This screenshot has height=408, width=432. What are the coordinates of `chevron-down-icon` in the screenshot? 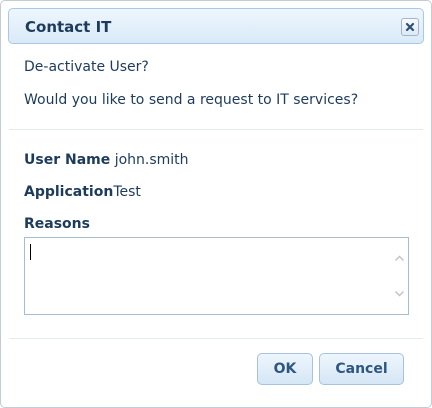 It's located at (399, 293).